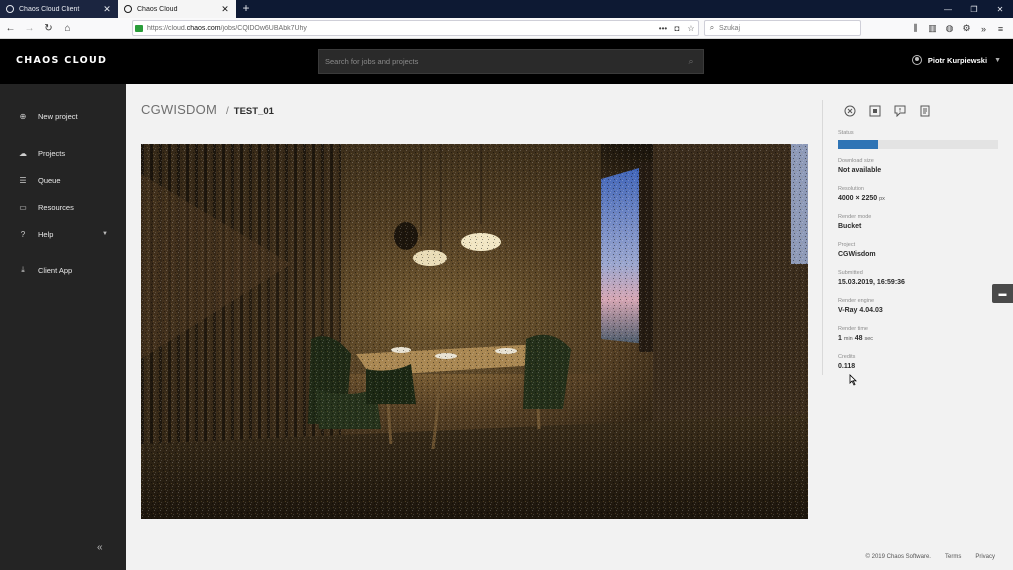  I want to click on cloud-icon: ☁, so click(23, 153).